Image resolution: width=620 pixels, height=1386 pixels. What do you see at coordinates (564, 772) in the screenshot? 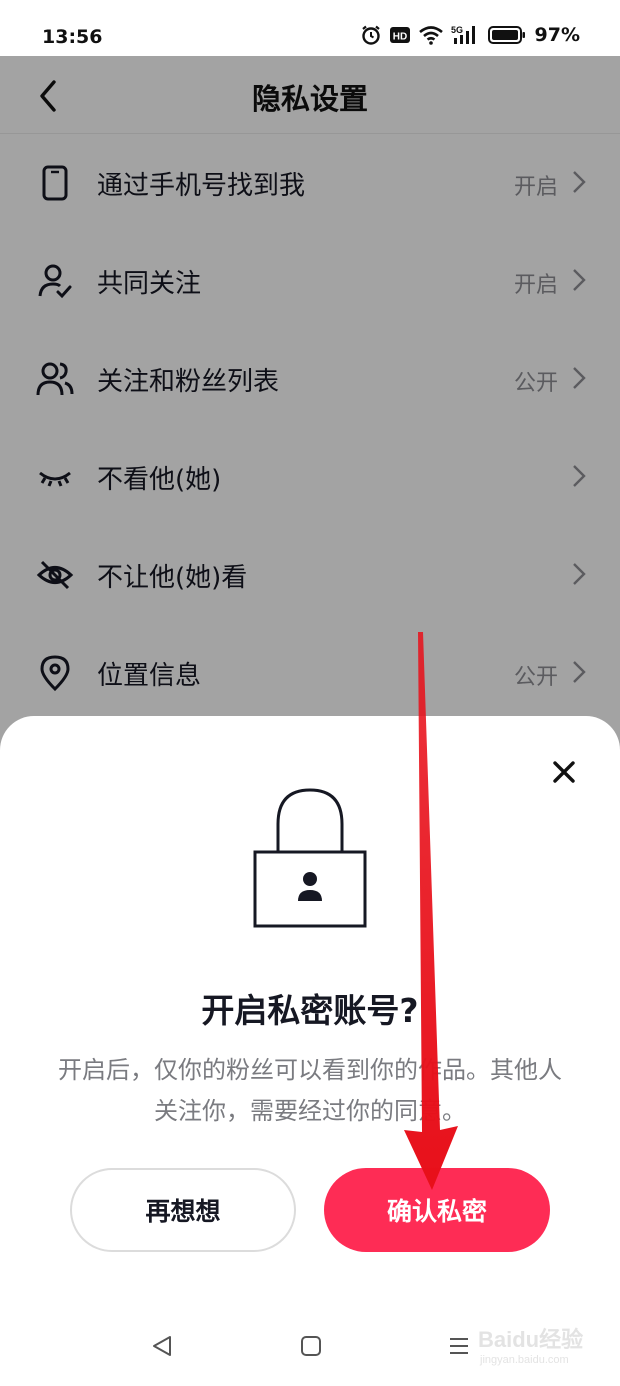
I see `close-icon` at bounding box center [564, 772].